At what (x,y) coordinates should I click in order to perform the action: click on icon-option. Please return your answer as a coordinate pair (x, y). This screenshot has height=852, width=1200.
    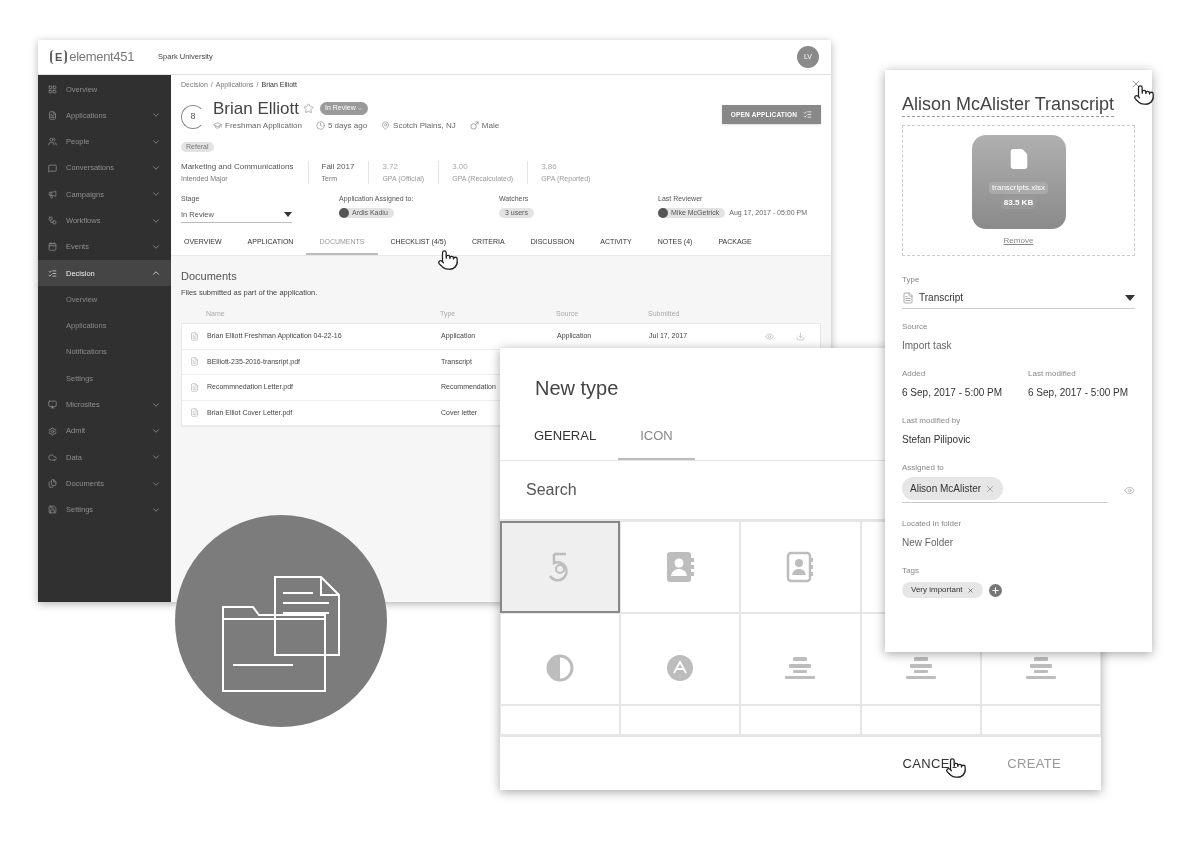
    Looking at the image, I should click on (560, 566).